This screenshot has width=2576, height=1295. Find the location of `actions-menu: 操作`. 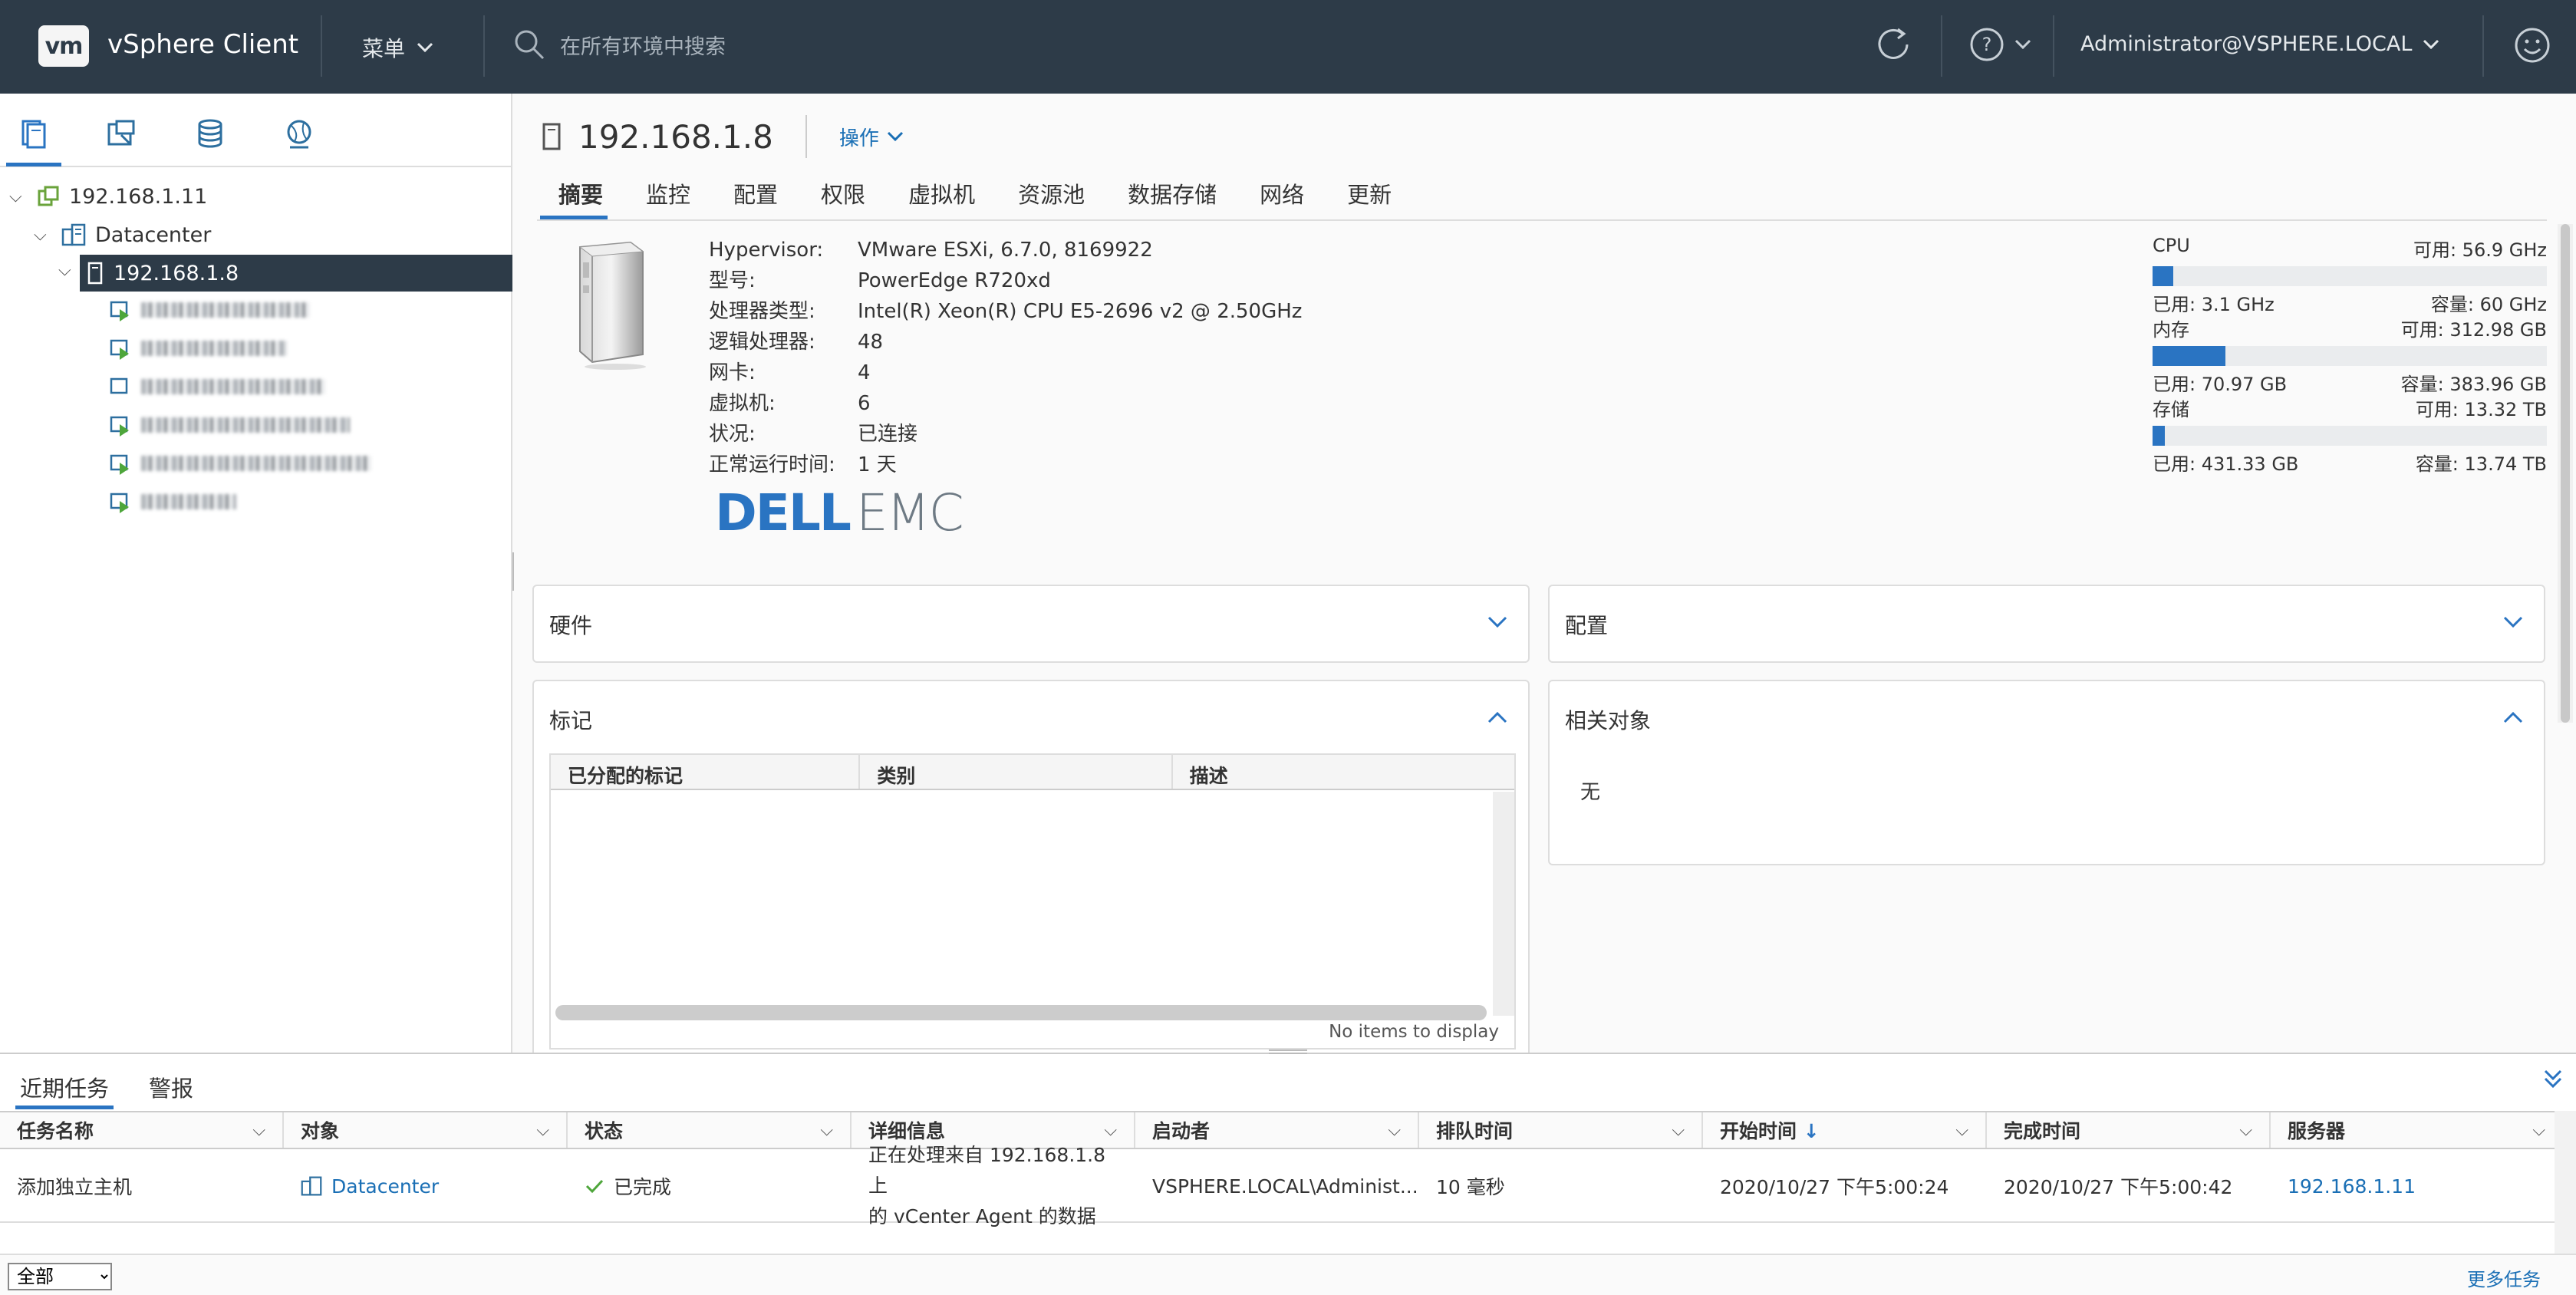

actions-menu: 操作 is located at coordinates (871, 137).